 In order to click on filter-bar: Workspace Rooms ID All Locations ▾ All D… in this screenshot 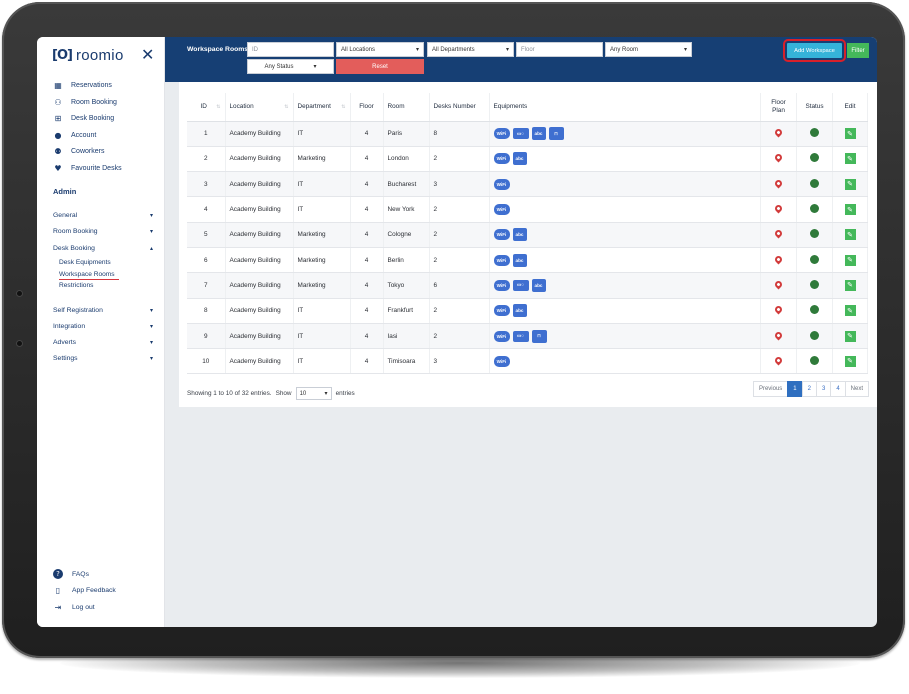, I will do `click(521, 59)`.